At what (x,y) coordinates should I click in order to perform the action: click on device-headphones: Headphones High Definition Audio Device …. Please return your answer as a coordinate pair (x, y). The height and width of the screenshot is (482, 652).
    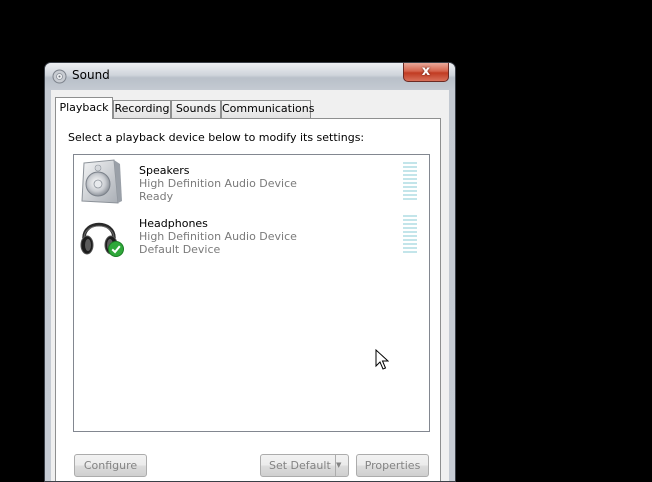
    Looking at the image, I should click on (251, 235).